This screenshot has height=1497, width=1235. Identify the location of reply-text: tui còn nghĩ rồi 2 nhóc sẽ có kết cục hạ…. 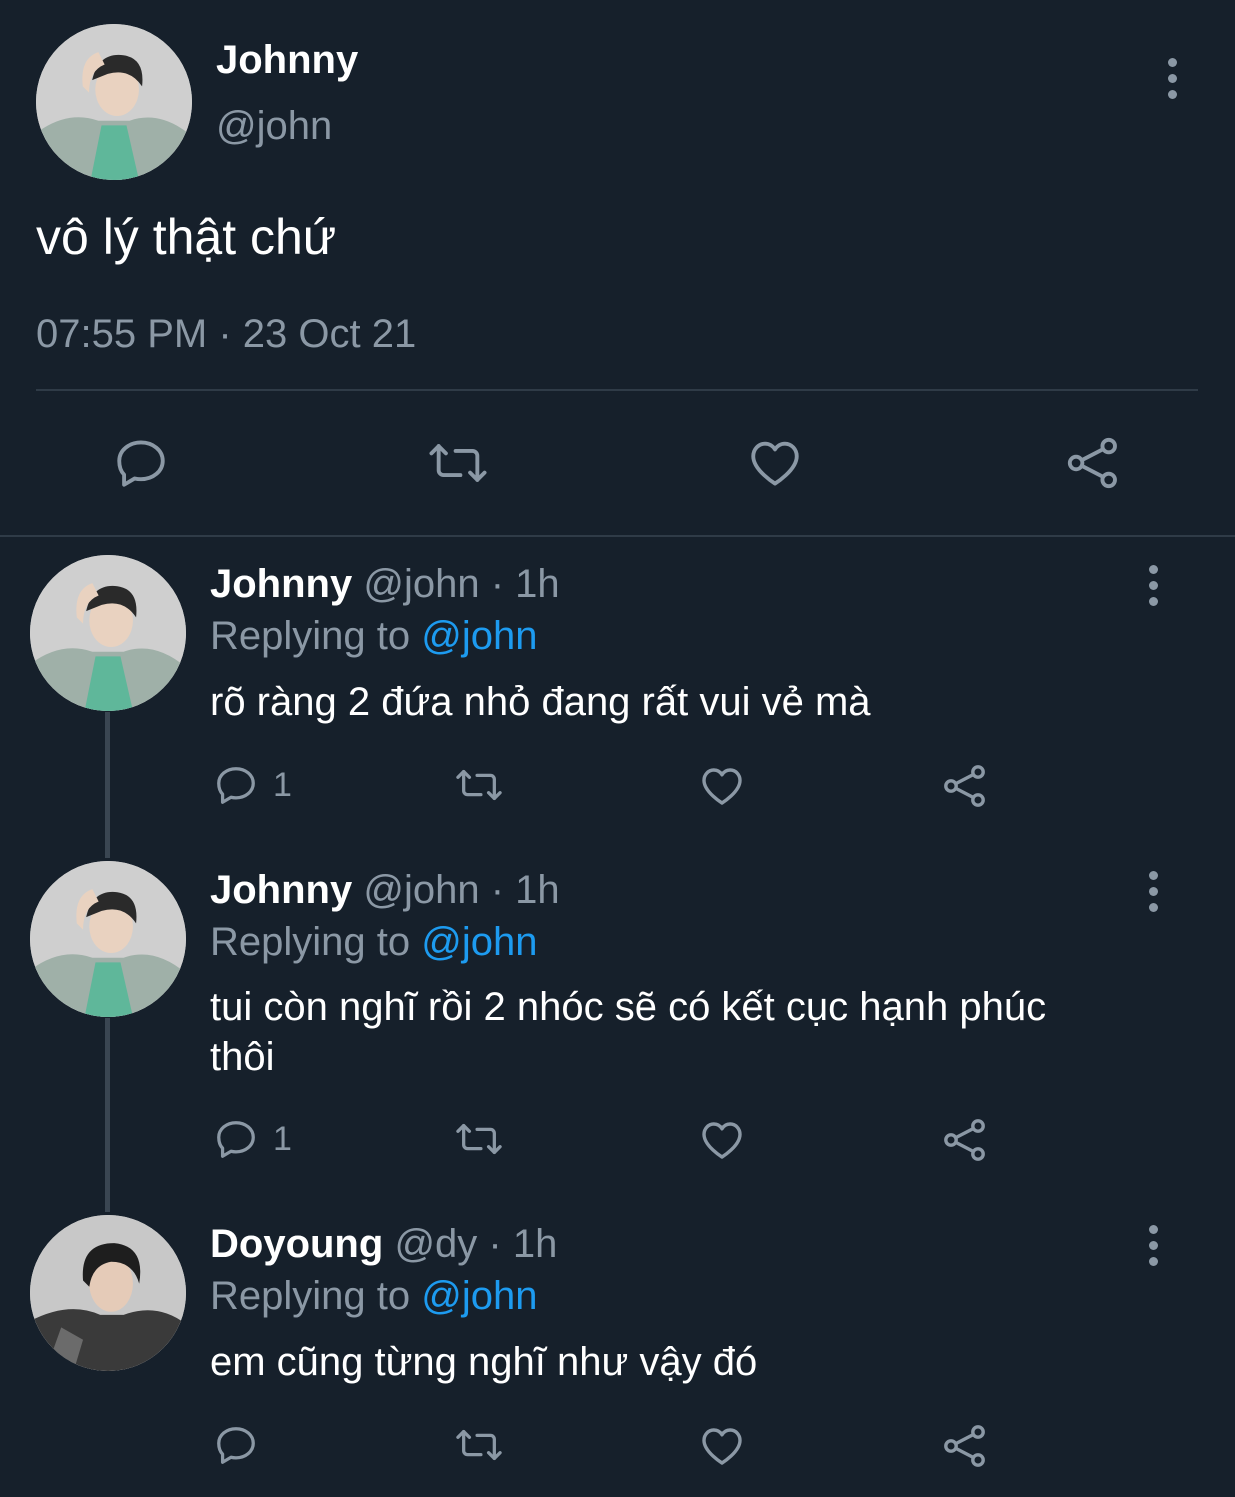
(628, 1032).